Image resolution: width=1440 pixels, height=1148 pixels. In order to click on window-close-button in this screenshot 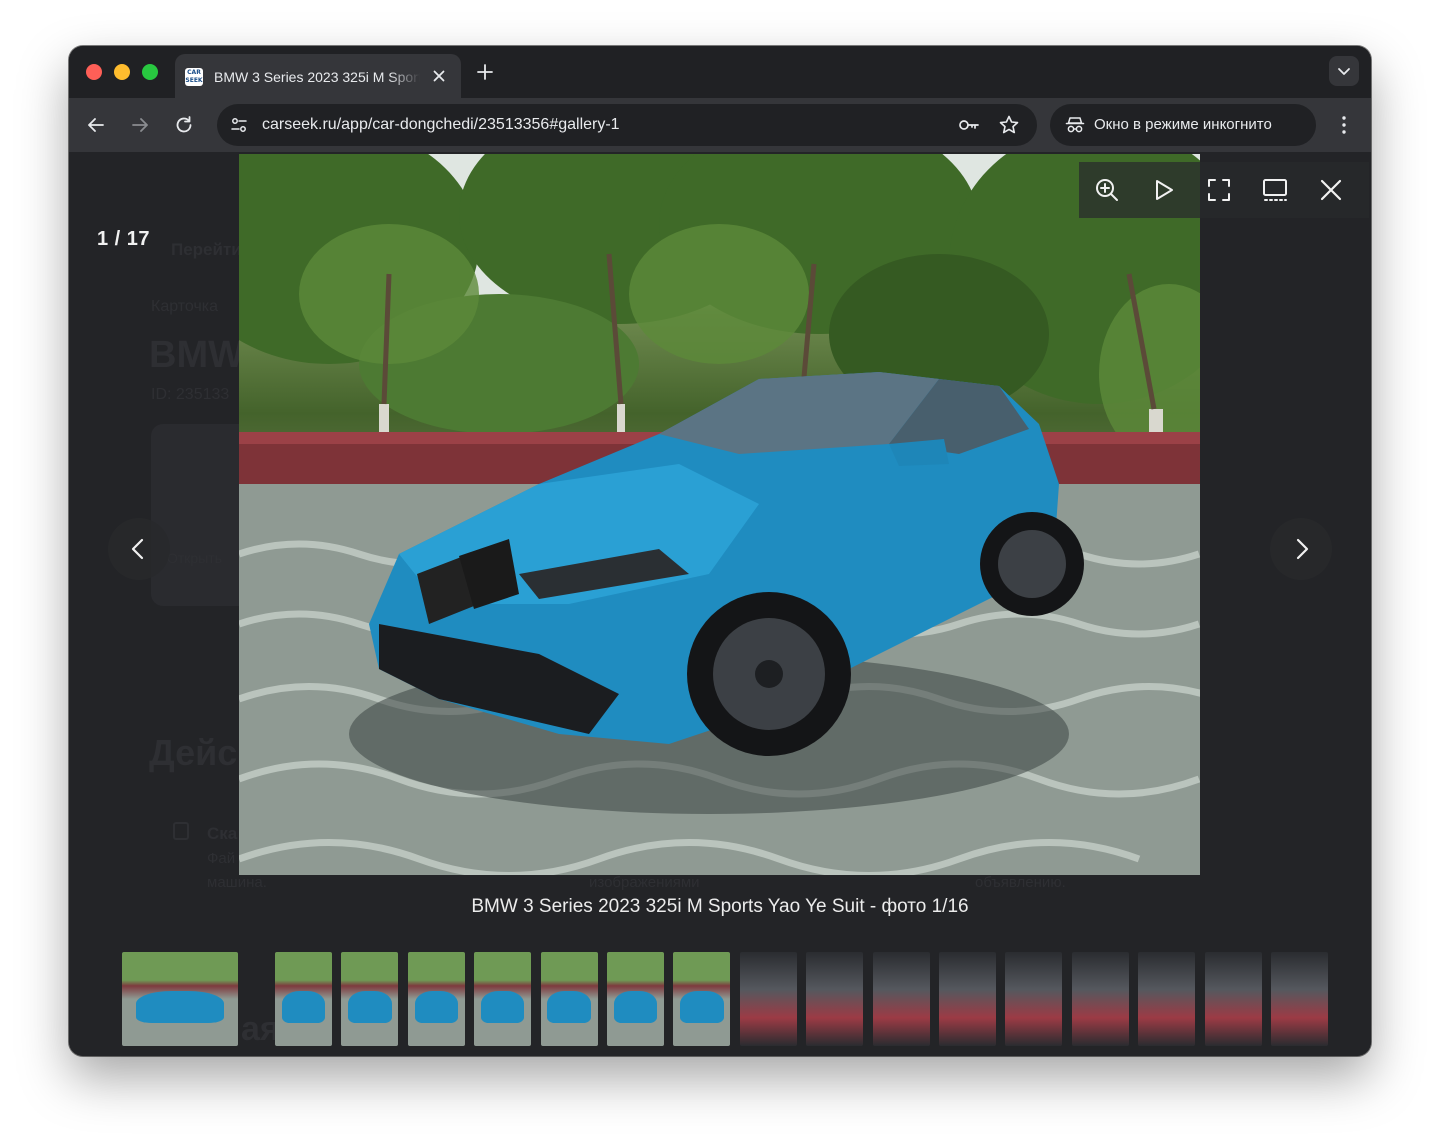, I will do `click(94, 72)`.